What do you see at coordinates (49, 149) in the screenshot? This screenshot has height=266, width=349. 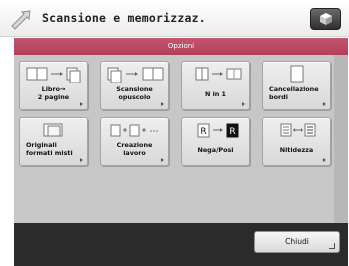 I see `option-label: Originali formati misti` at bounding box center [49, 149].